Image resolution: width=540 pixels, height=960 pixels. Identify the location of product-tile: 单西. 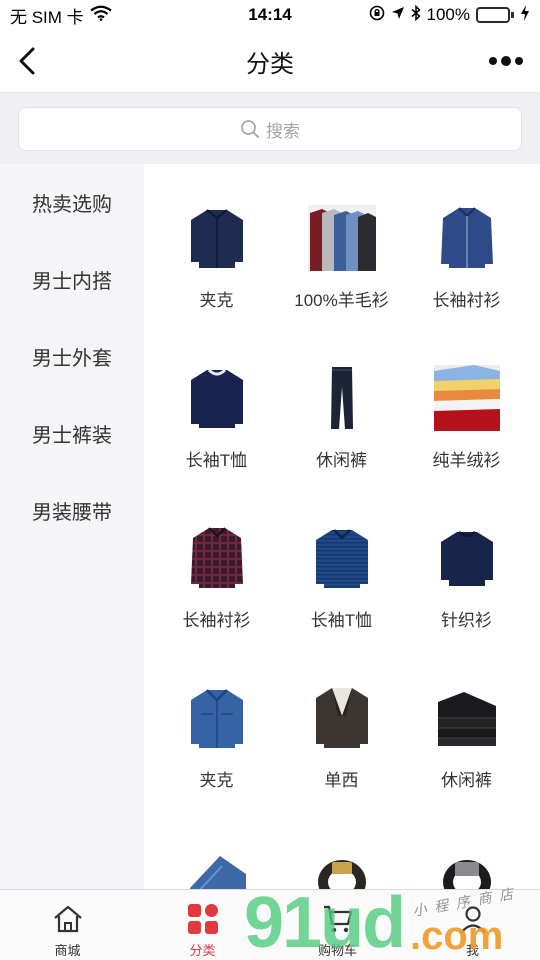
(341, 747).